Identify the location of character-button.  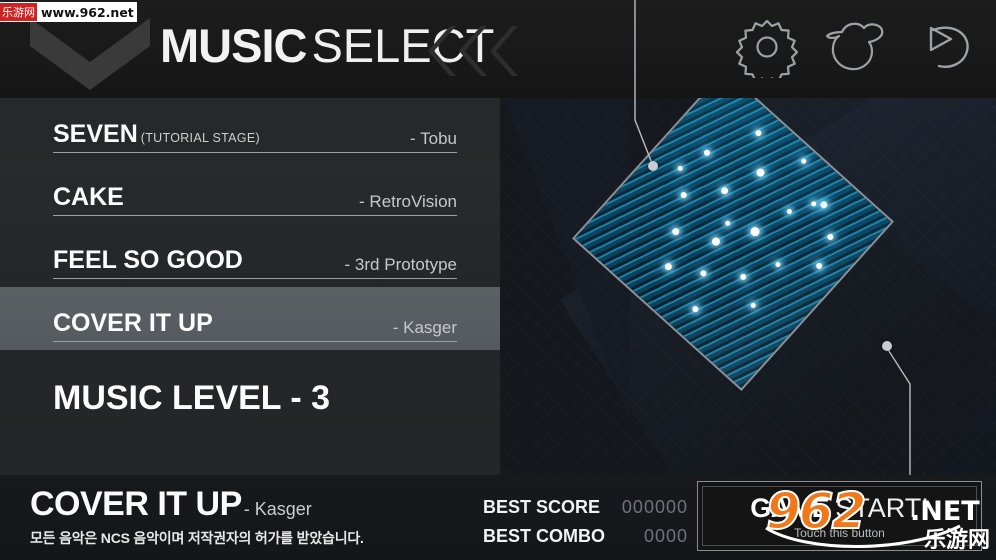
(855, 47).